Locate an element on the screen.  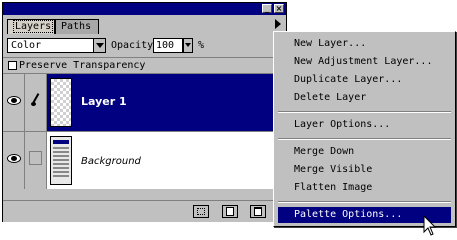
opacity-input: 100 is located at coordinates (168, 45).